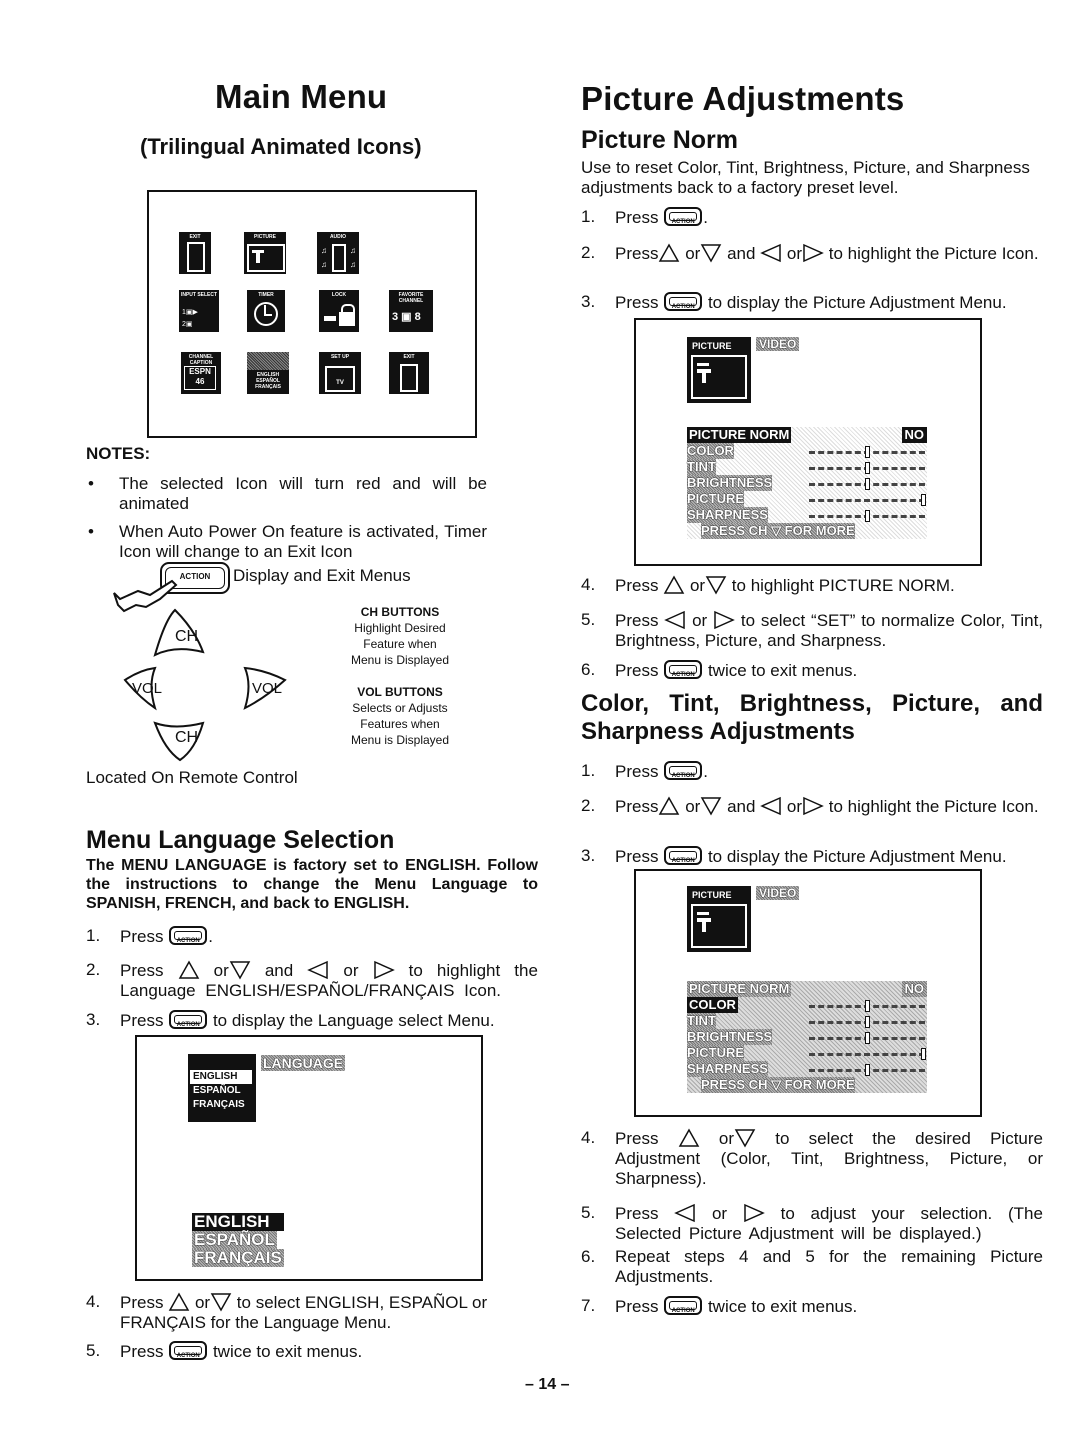  I want to click on ch-up-label: CH, so click(186, 637).